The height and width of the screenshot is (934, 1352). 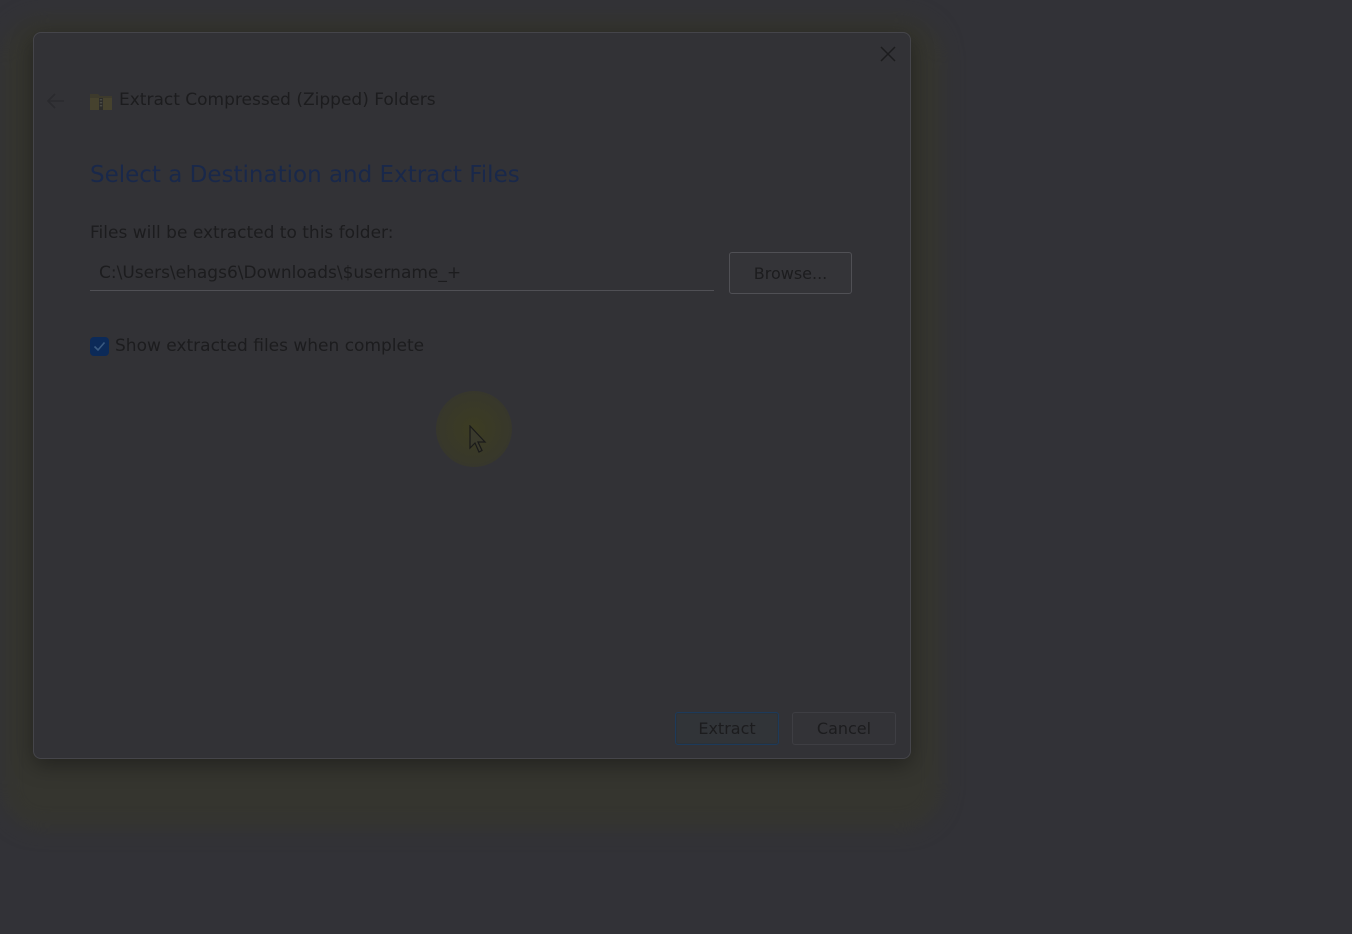 I want to click on mouse-pointer-icon, so click(x=478, y=439).